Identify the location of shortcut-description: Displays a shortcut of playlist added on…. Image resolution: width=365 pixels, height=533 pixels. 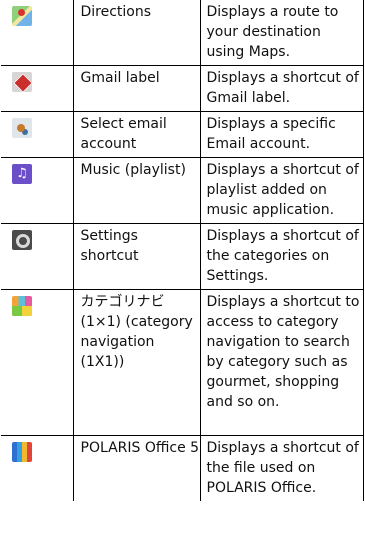
(281, 190).